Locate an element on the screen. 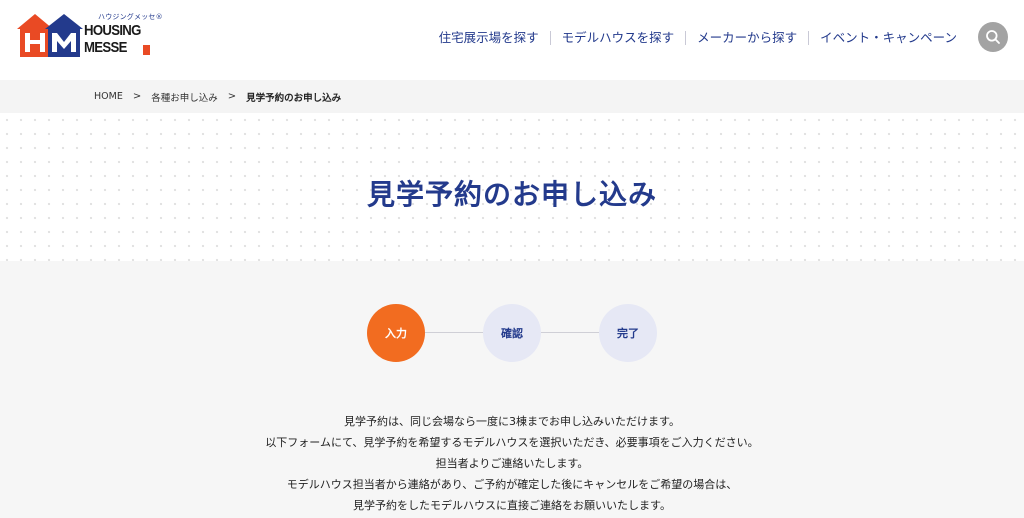 This screenshot has width=1024, height=518. site-logo: ハウジングメッセ® HOUSING MESSE is located at coordinates (89, 36).